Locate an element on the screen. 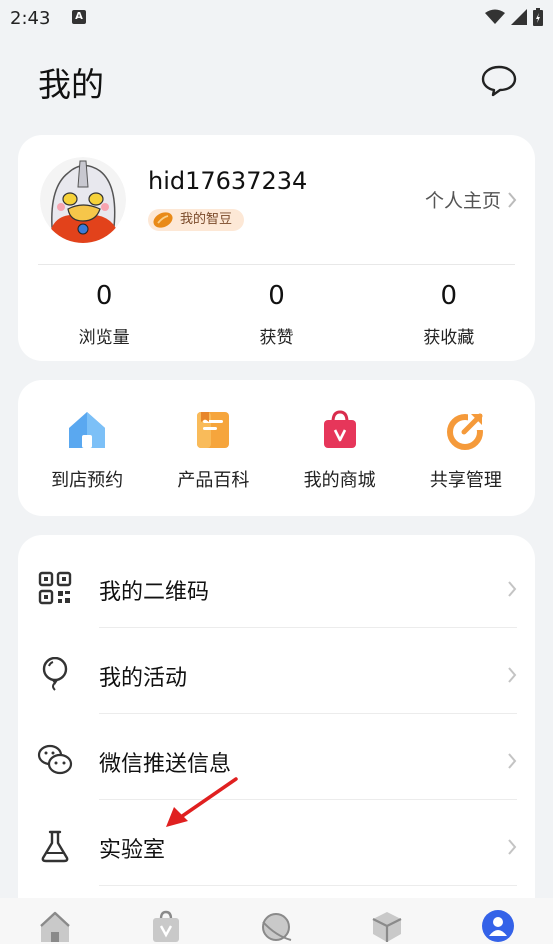 This screenshot has width=553, height=944. menu-item-wechat-push: 微信推送信息 is located at coordinates (276, 757).